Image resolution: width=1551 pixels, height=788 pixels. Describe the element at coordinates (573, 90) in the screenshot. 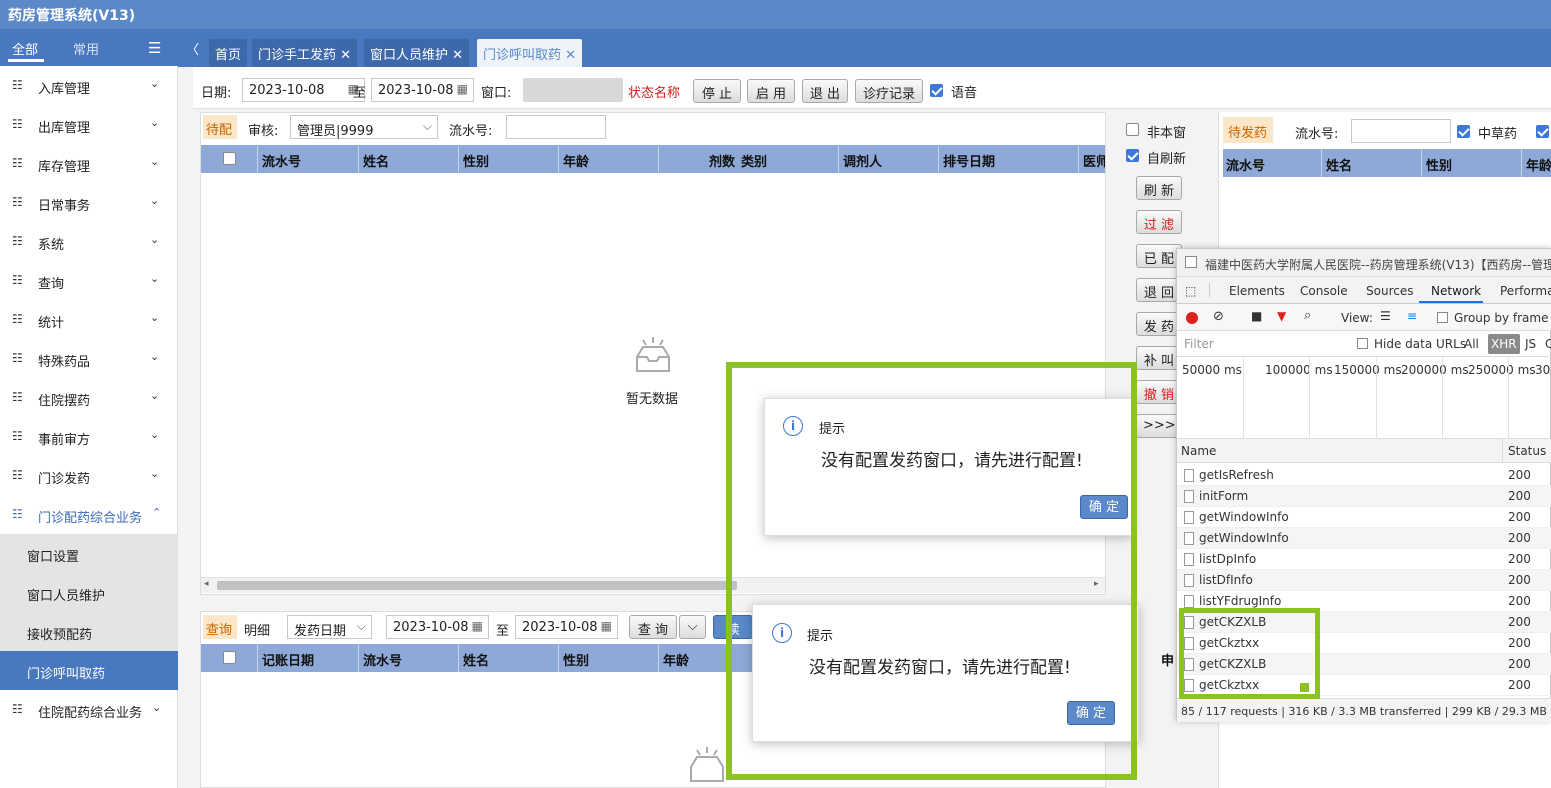

I see `window-select` at that location.